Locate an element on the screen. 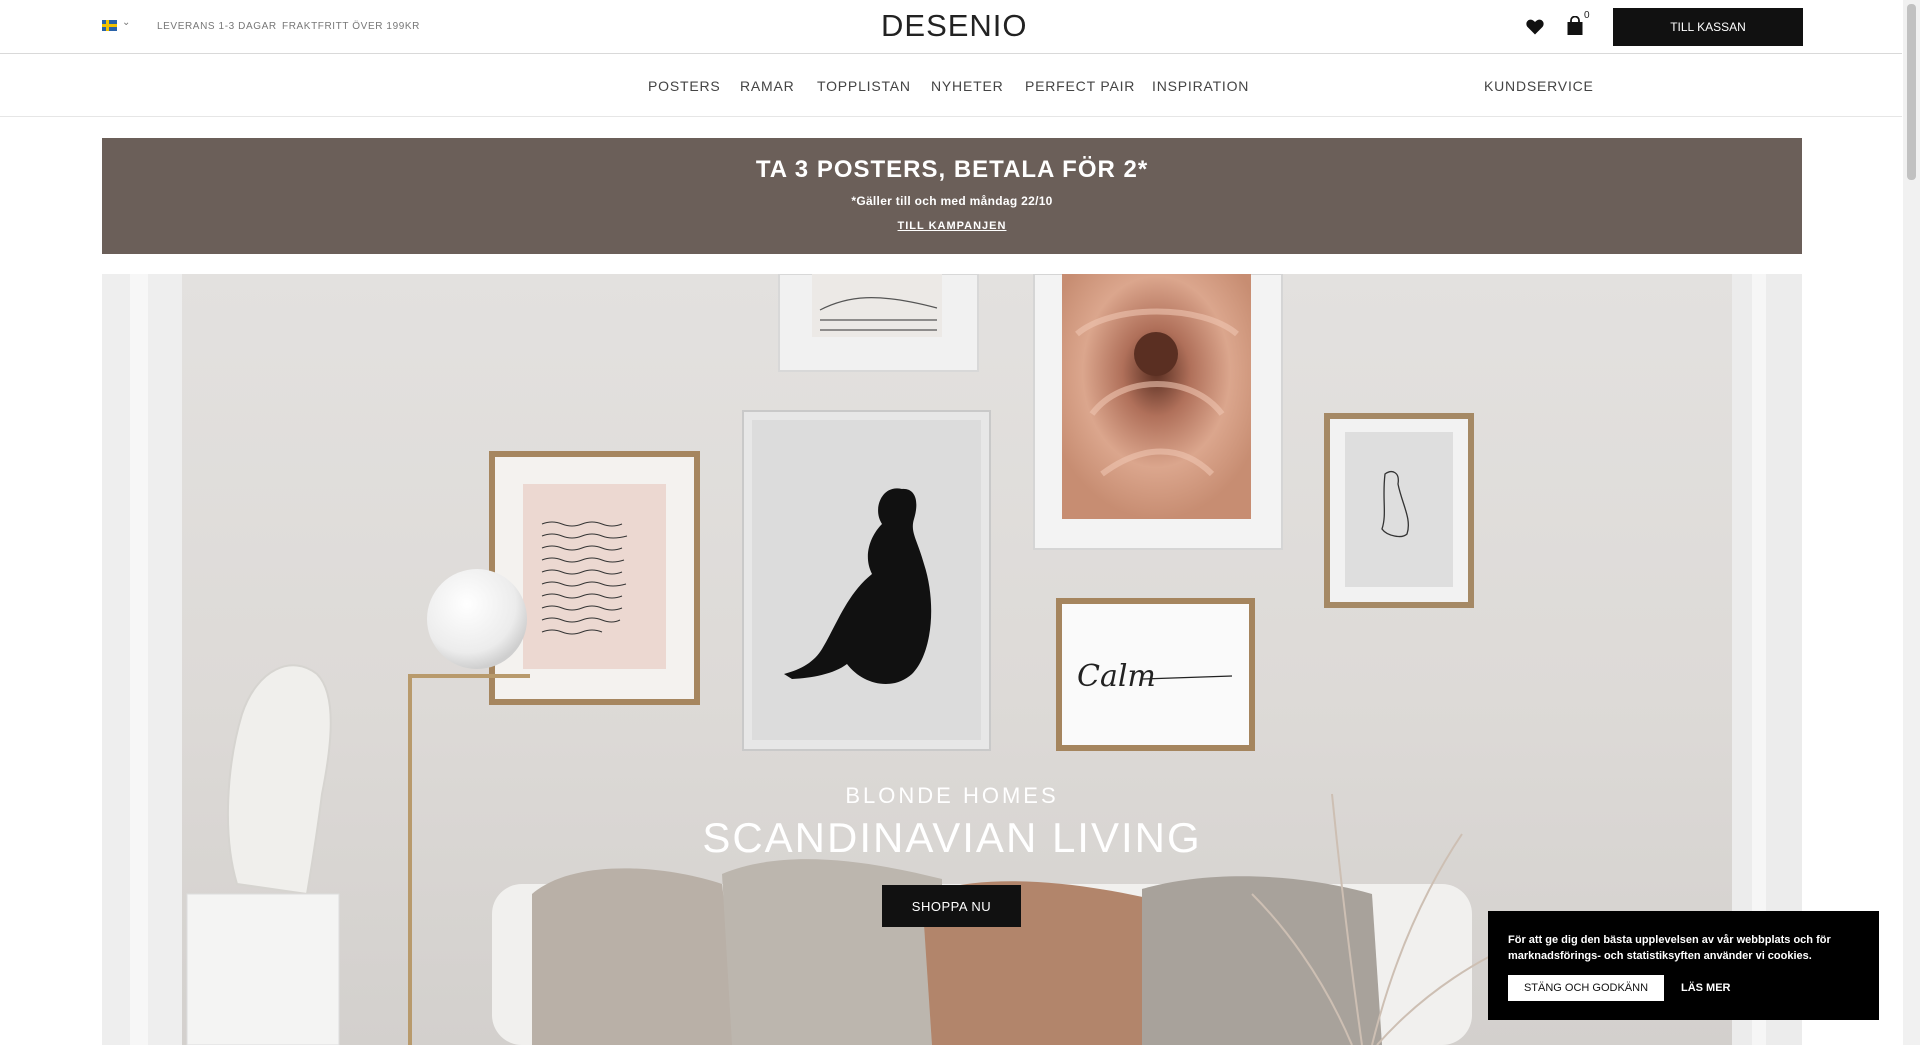 This screenshot has width=1920, height=1045. nav-item-inspiration: INSPIRATION is located at coordinates (1200, 86).